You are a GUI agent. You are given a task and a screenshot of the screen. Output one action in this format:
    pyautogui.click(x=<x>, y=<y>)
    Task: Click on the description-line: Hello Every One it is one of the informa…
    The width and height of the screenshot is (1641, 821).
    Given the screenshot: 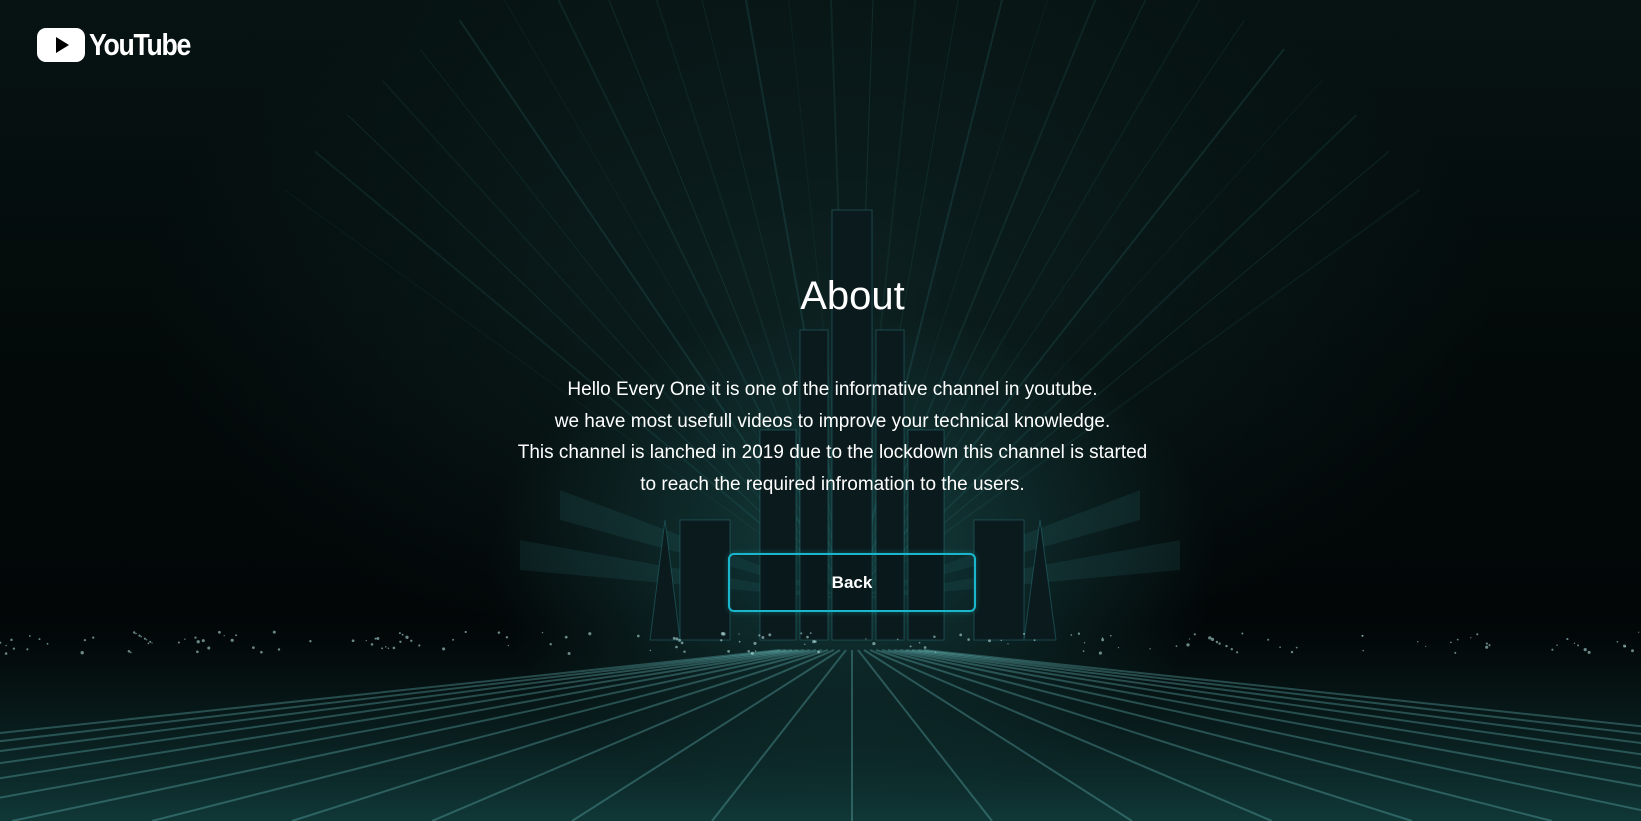 What is the action you would take?
    pyautogui.click(x=832, y=389)
    